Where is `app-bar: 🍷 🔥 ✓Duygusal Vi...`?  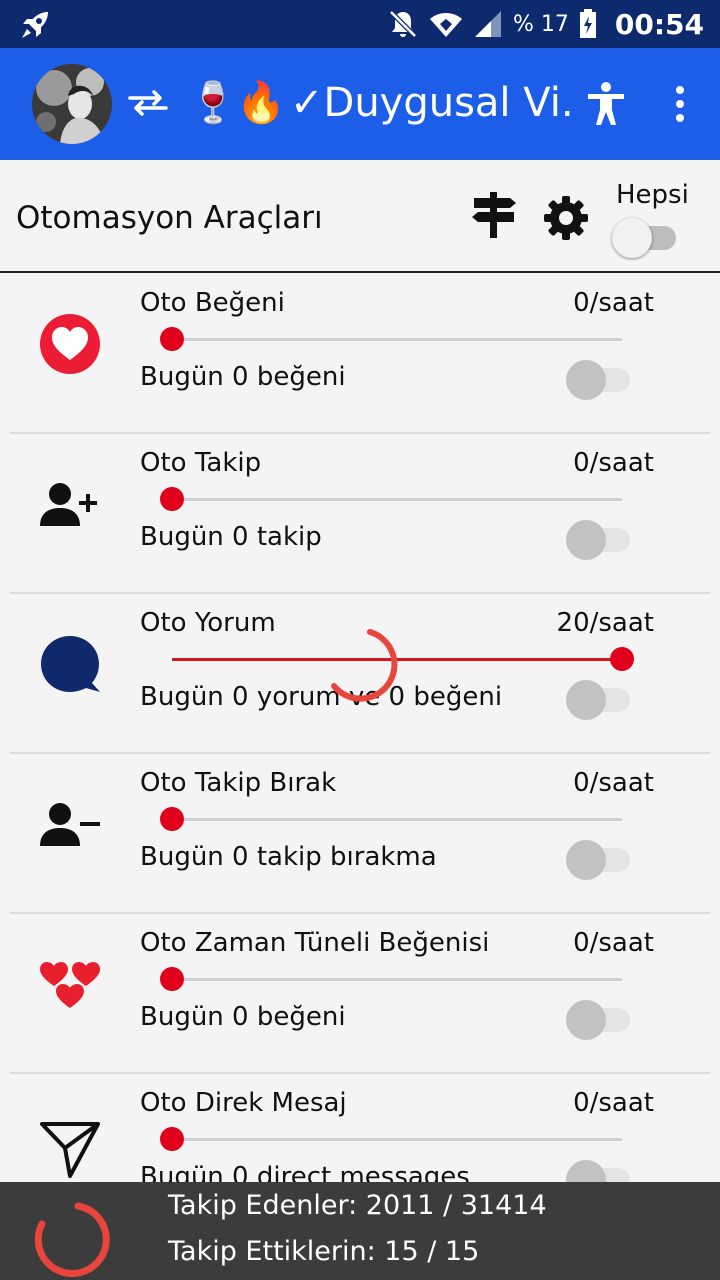
app-bar: 🍷 🔥 ✓Duygusal Vi... is located at coordinates (360, 104).